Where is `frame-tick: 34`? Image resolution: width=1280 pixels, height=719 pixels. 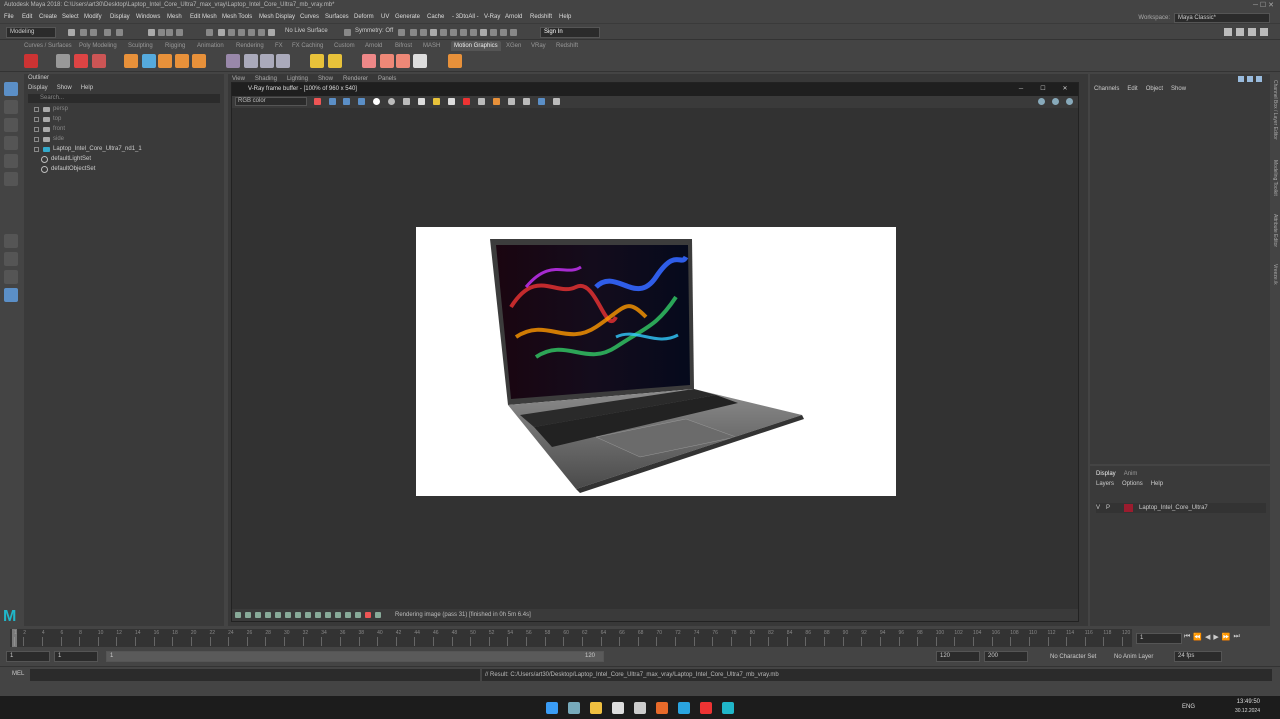 frame-tick: 34 is located at coordinates (324, 633).